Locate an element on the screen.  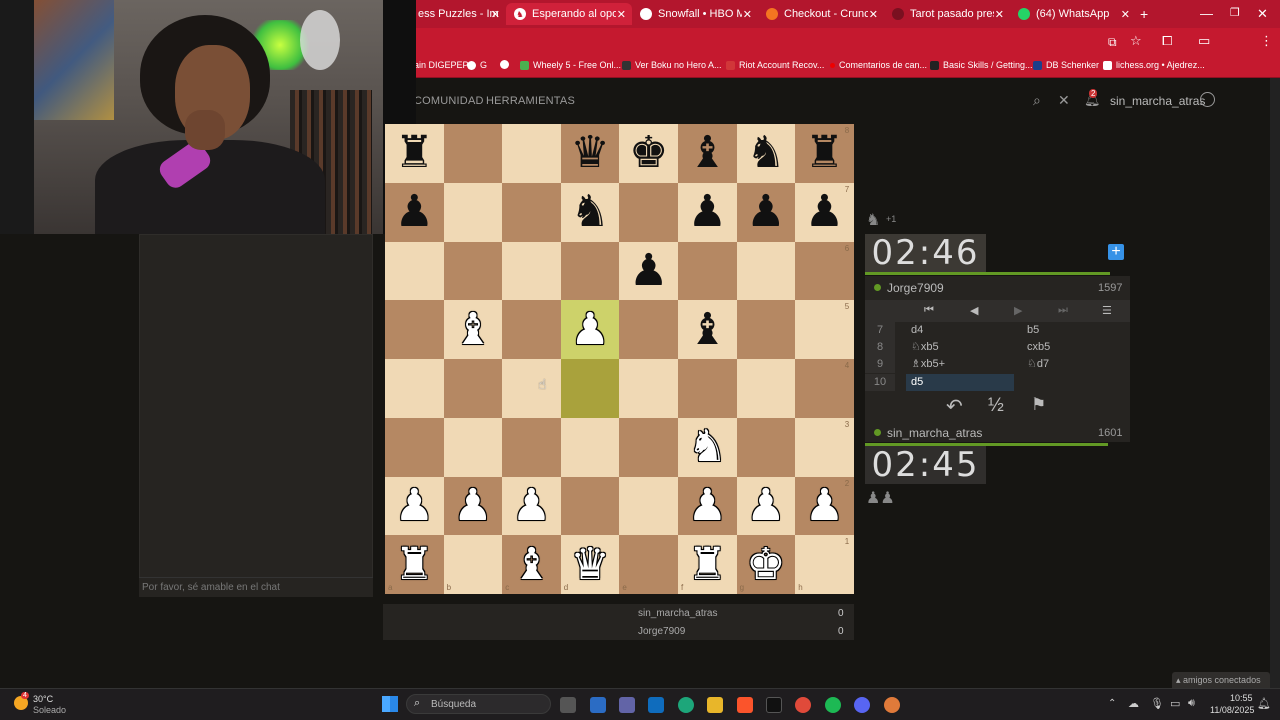
chrome-icon is located at coordinates (803, 705).